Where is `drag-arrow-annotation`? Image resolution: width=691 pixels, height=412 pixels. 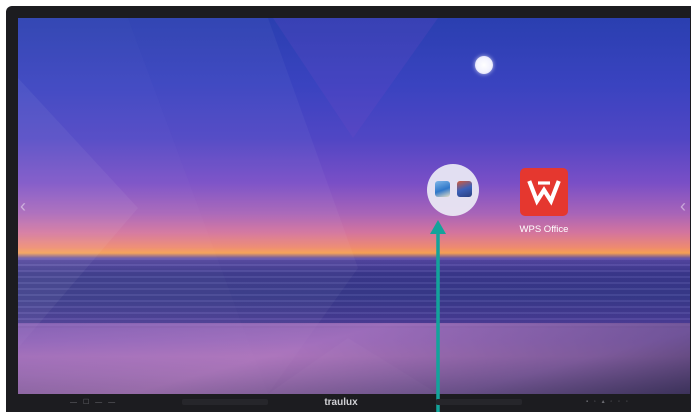 drag-arrow-annotation is located at coordinates (438, 316).